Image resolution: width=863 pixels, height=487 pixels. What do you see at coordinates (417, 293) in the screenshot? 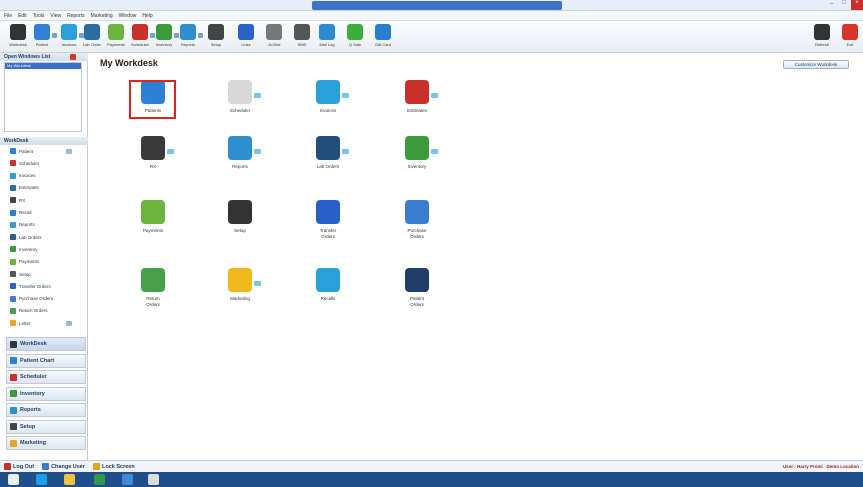
I see `app-patient-orders: Patient Orders` at bounding box center [417, 293].